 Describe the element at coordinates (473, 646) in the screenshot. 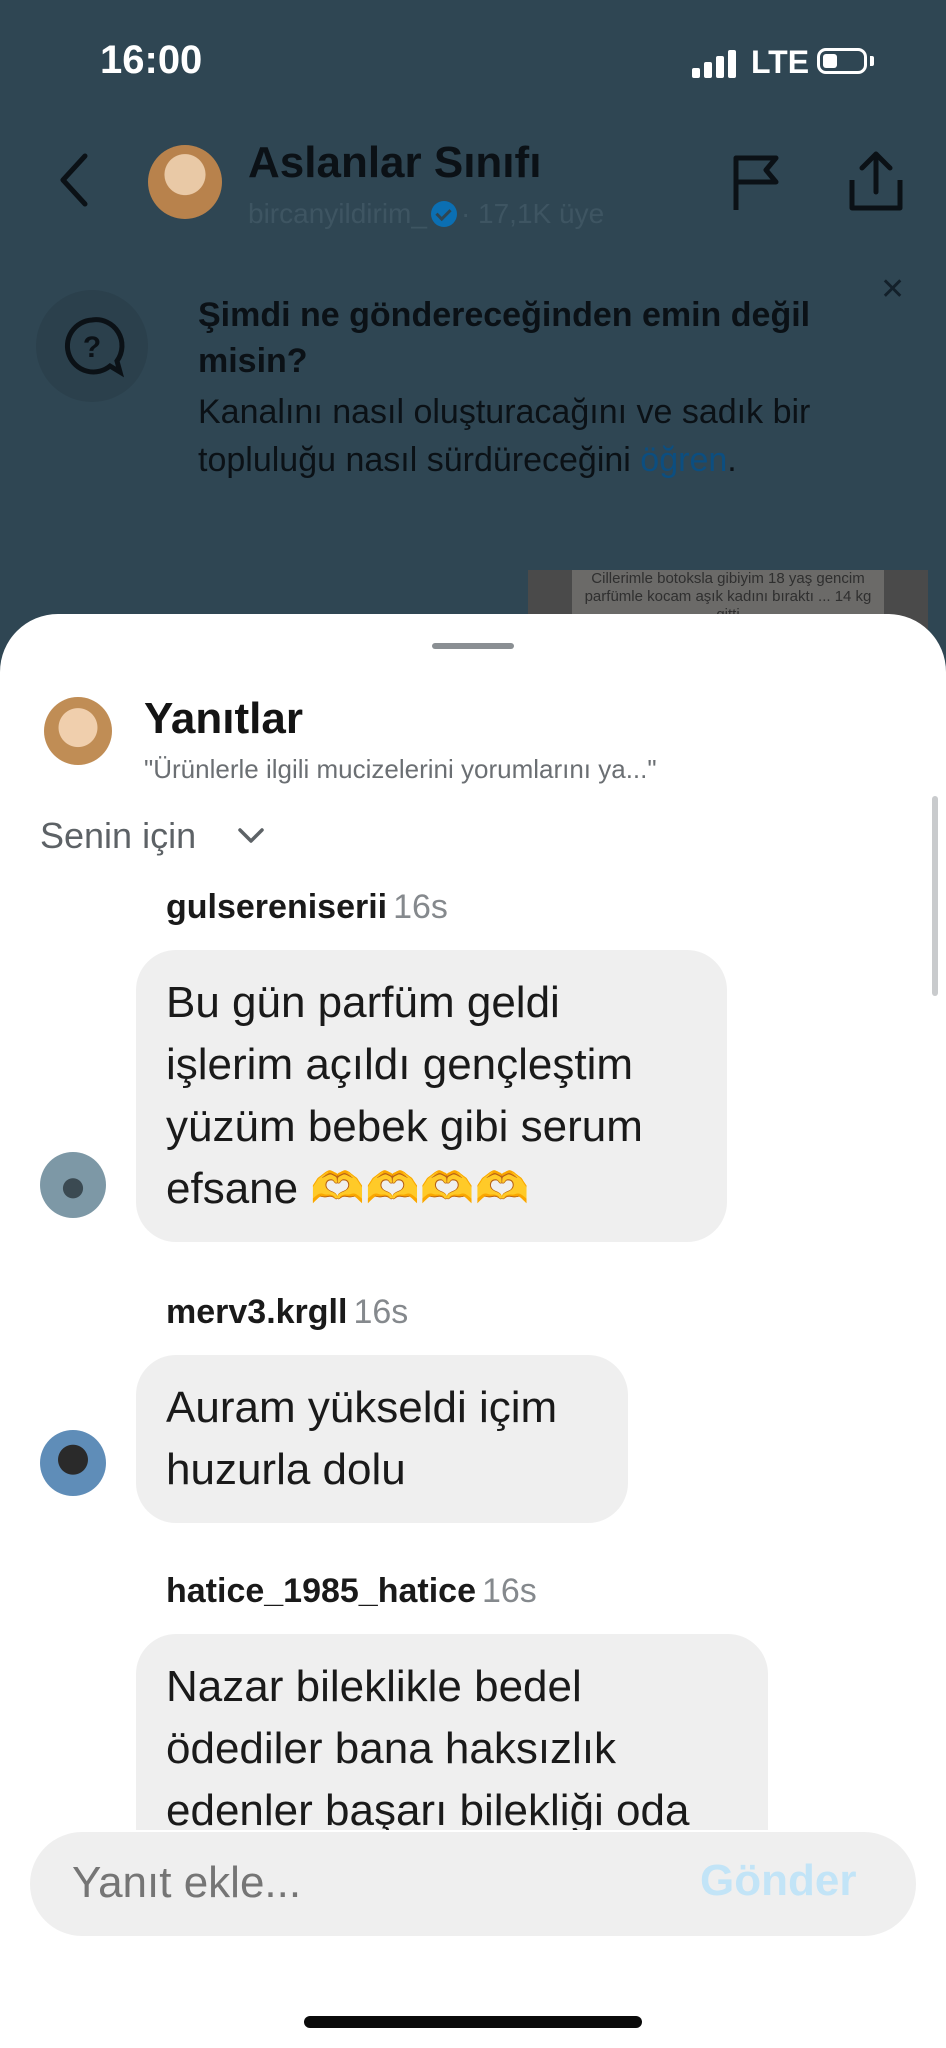

I see `sheet-grabber` at that location.